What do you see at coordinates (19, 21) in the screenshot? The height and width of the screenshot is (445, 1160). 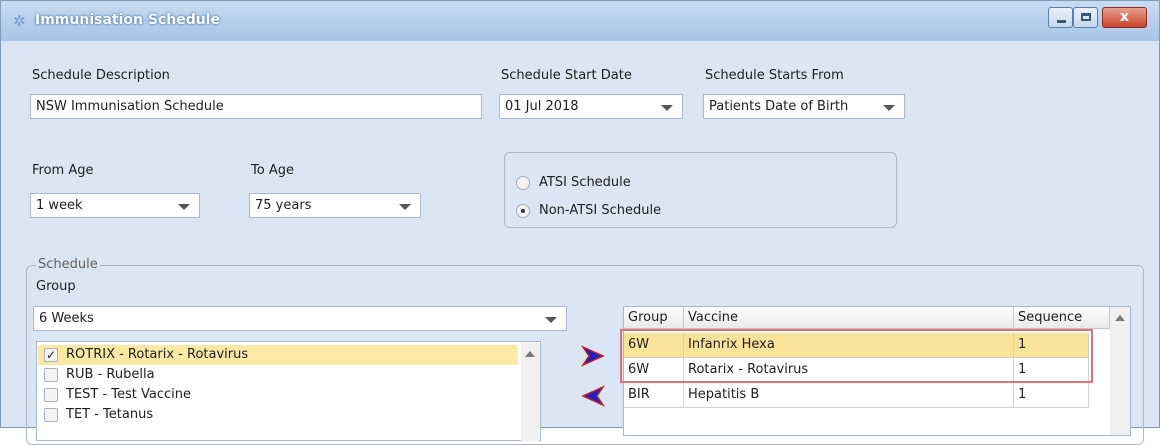 I see `app-icon: ✲` at bounding box center [19, 21].